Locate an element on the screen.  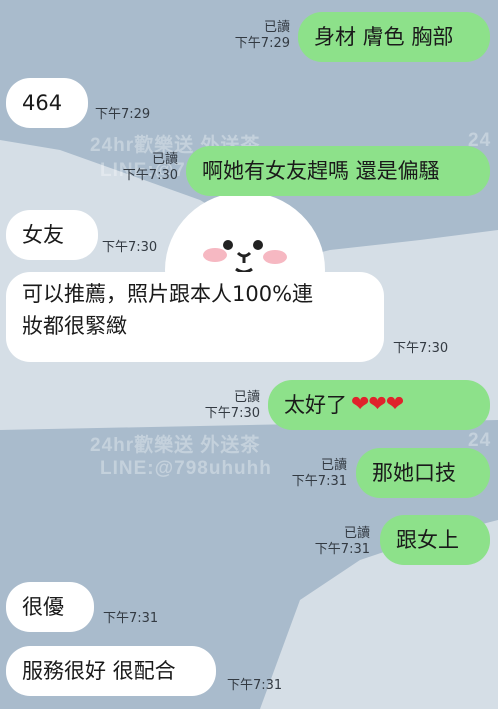
message-meta: 已讀 下午7:29 is located at coordinates (262, 36).